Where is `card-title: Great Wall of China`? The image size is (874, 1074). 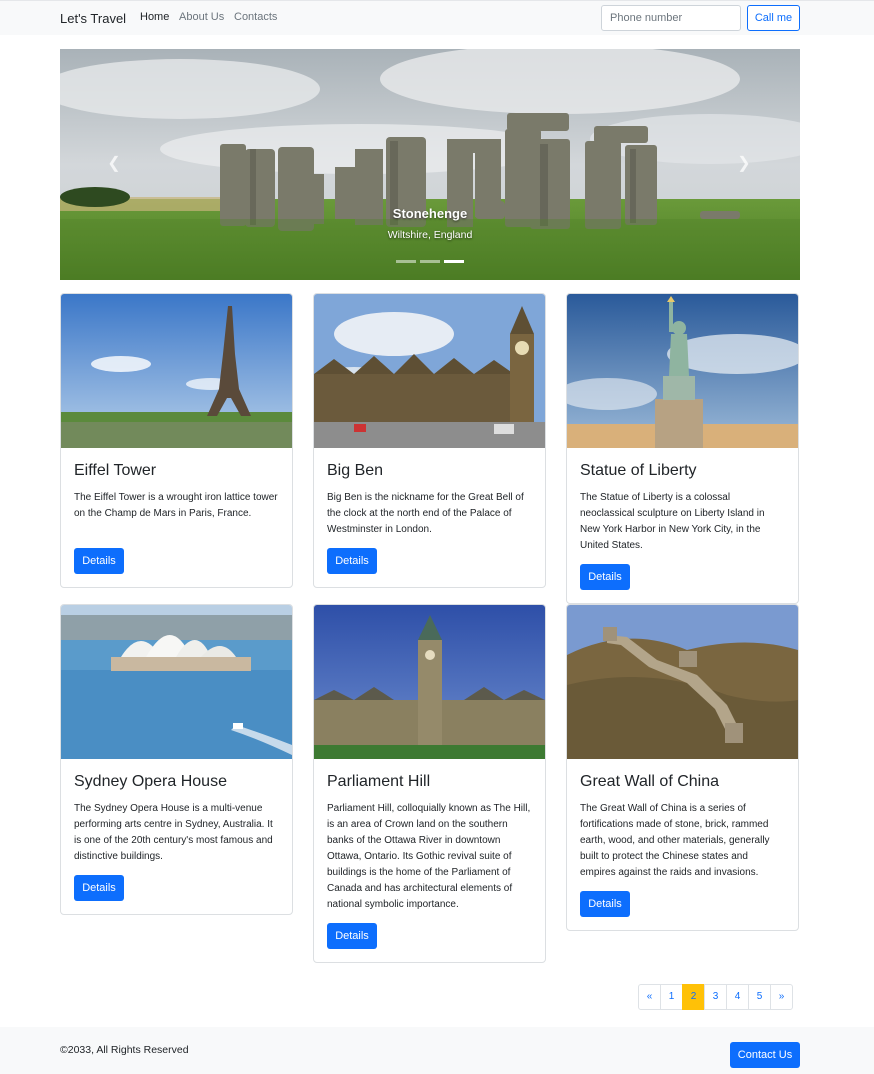 card-title: Great Wall of China is located at coordinates (650, 781).